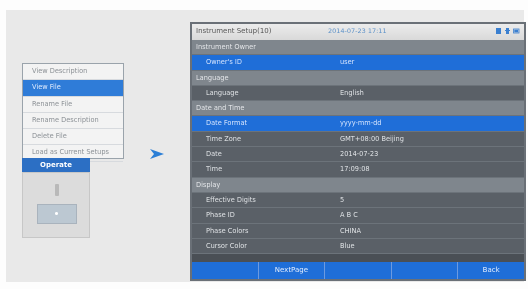 The height and width of the screenshot is (289, 528). What do you see at coordinates (73, 105) in the screenshot?
I see `menu-item-rename-file: Rename File` at bounding box center [73, 105].